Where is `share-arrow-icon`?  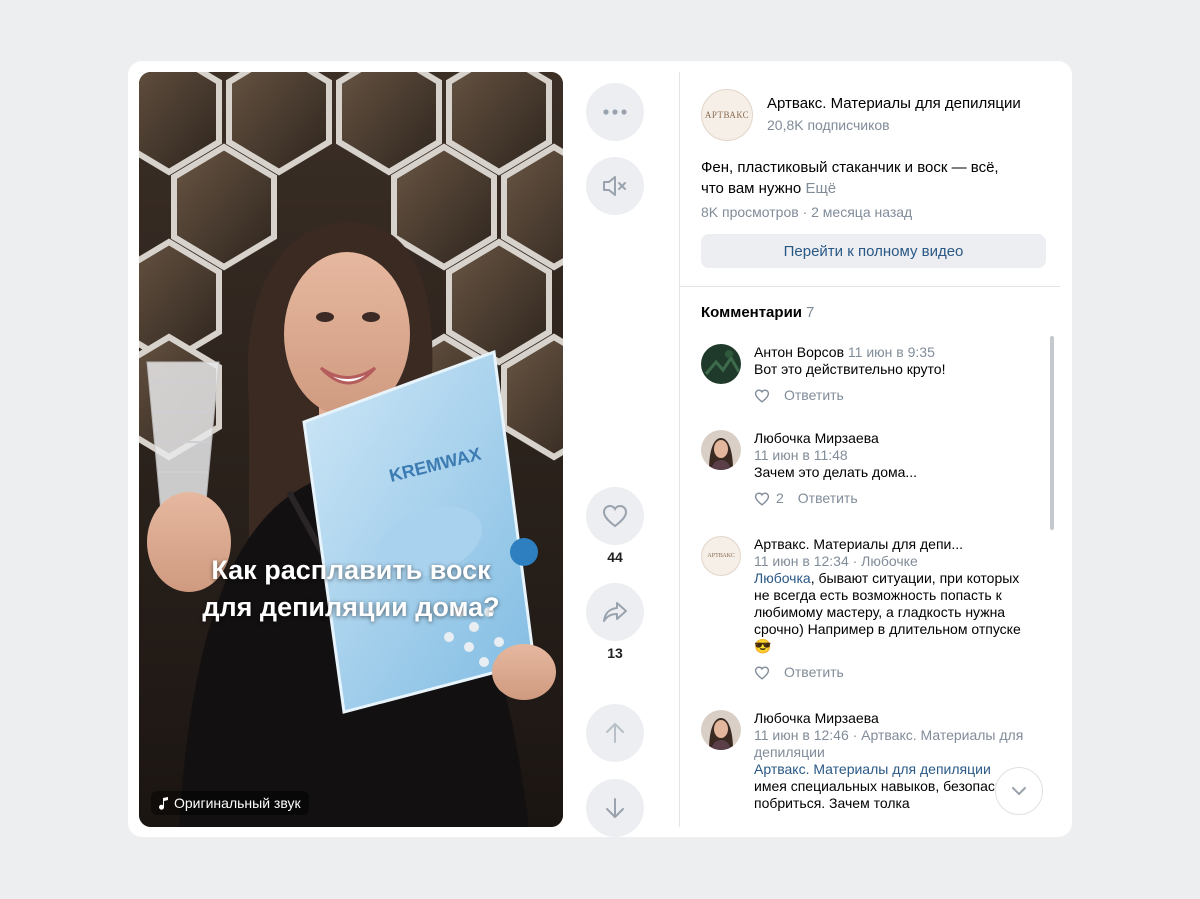 share-arrow-icon is located at coordinates (615, 612).